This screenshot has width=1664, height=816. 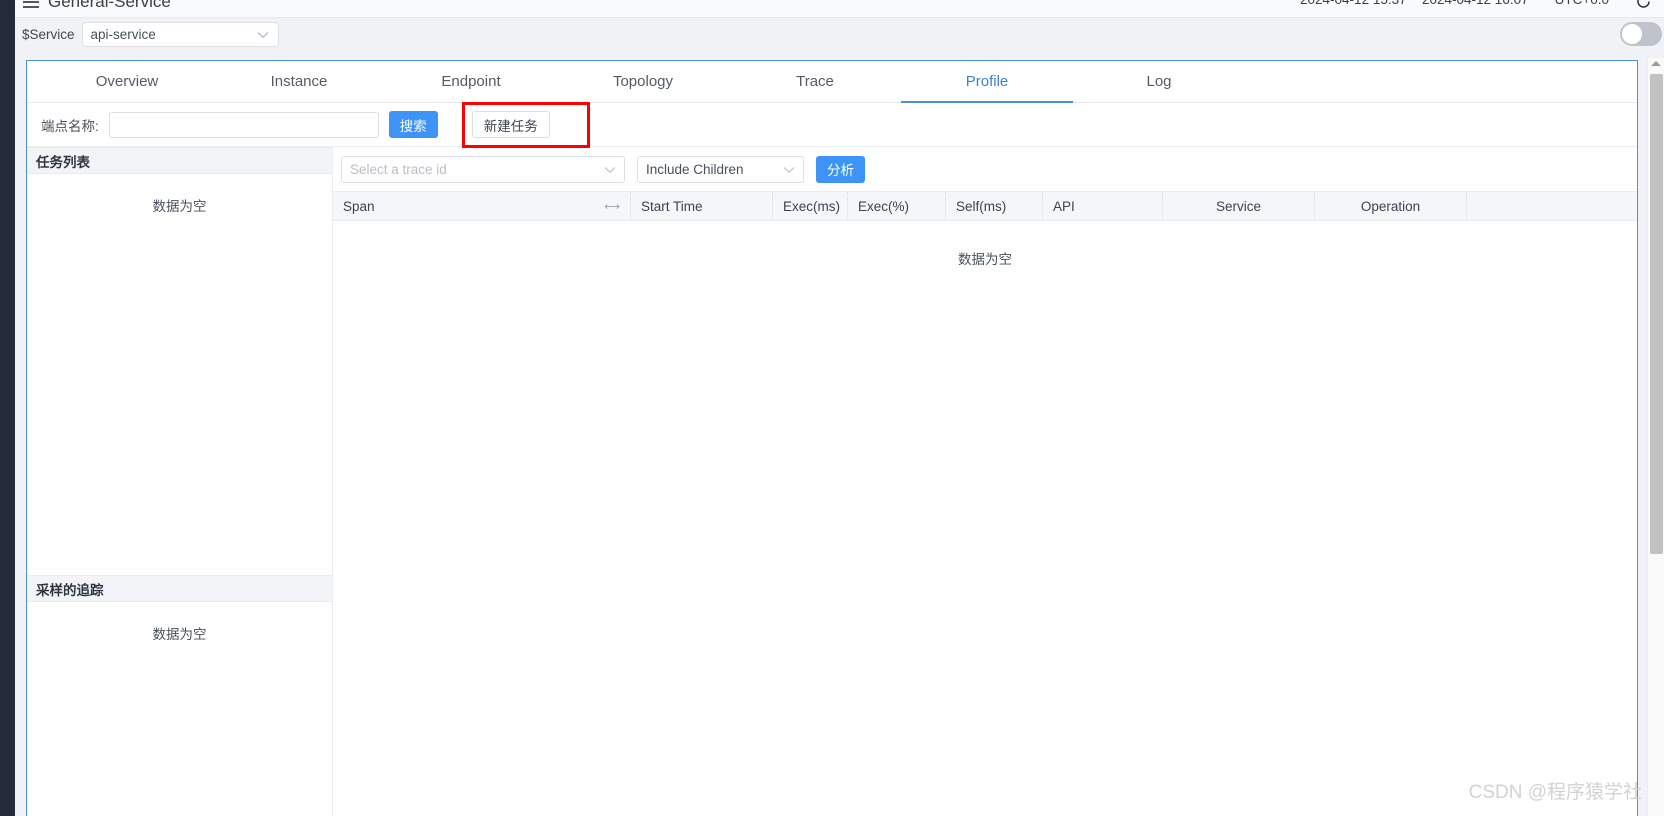 What do you see at coordinates (179, 361) in the screenshot?
I see `task-list-panel: 任务列表 数据为空` at bounding box center [179, 361].